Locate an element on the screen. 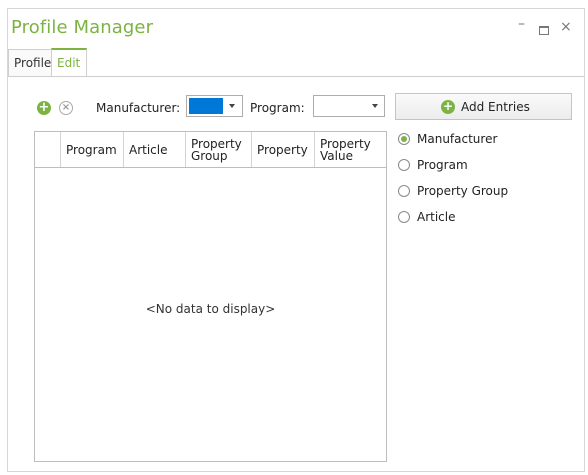 The image size is (588, 475). add-entries-button: + Add Entries is located at coordinates (483, 106).